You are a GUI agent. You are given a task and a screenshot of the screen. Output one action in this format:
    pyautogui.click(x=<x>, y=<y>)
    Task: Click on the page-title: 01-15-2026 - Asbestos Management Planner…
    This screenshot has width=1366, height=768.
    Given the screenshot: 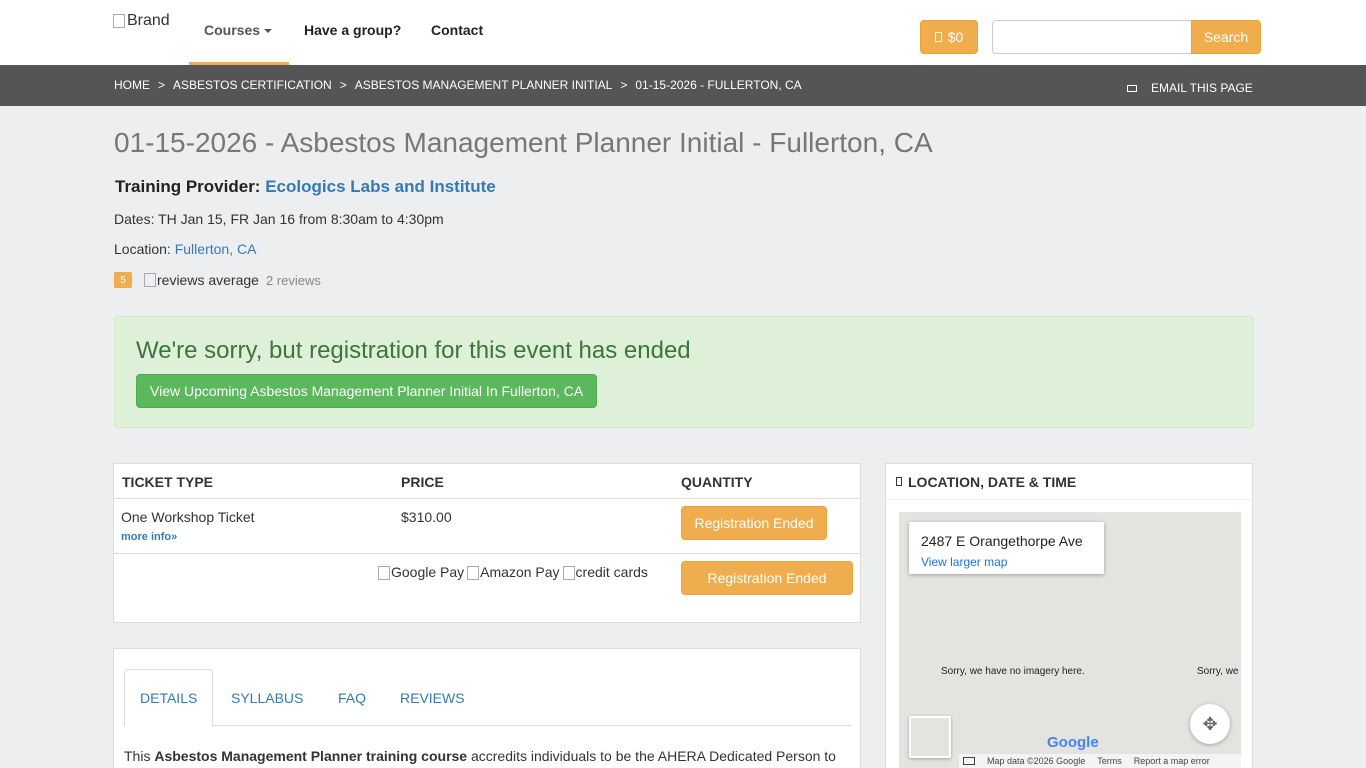 What is the action you would take?
    pyautogui.click(x=523, y=142)
    